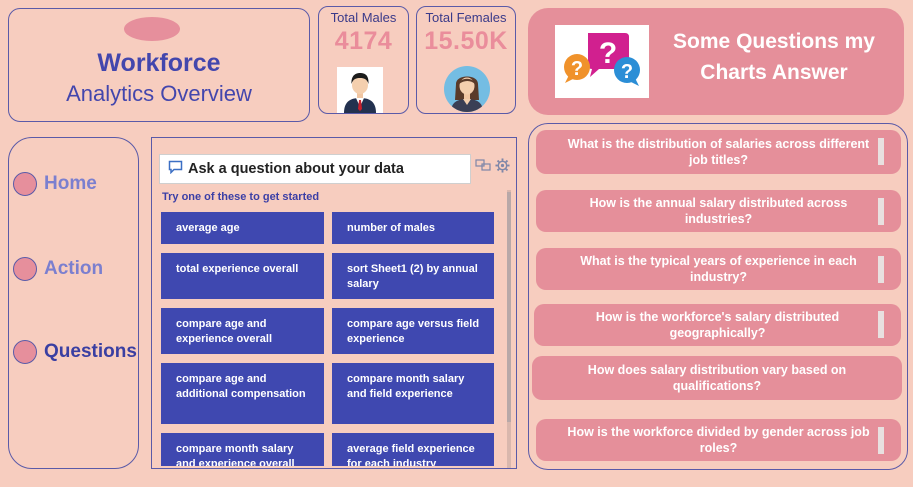 The image size is (913, 487). I want to click on kpi-card-females: Total Females 15.50K, so click(466, 60).